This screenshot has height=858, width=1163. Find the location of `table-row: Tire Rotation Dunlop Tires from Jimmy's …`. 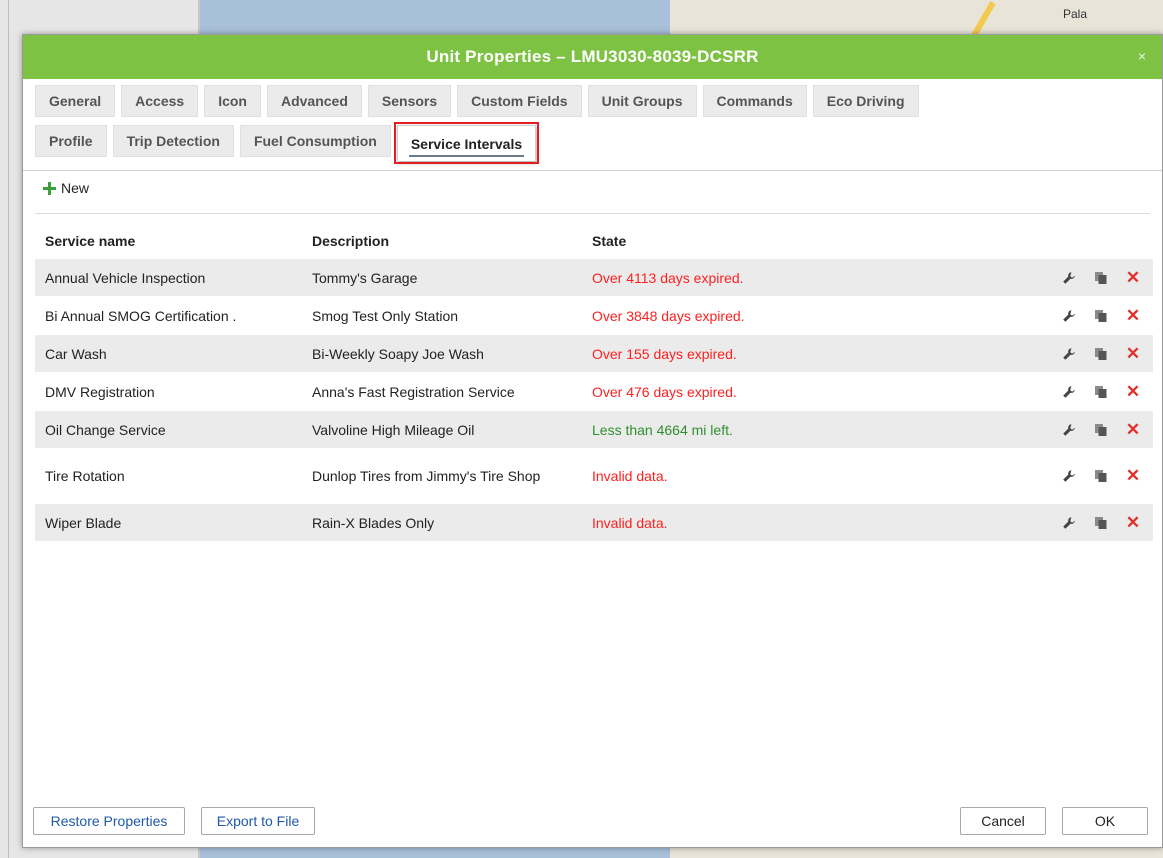

table-row: Tire Rotation Dunlop Tires from Jimmy's … is located at coordinates (594, 476).